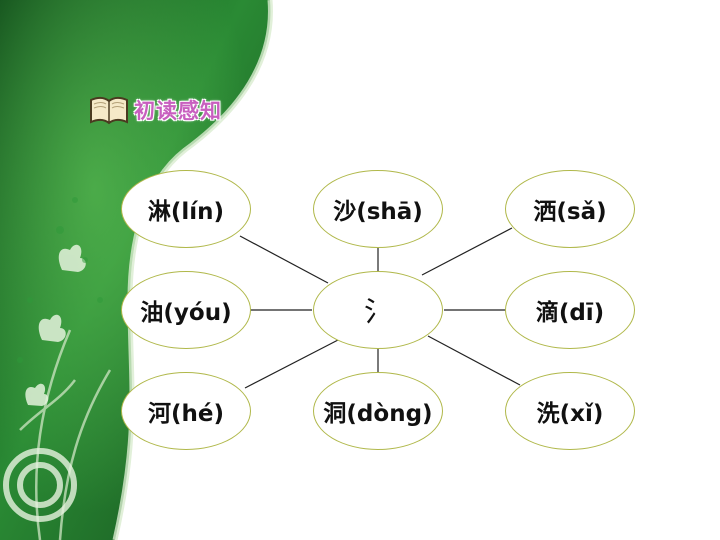  I want to click on word-node-you: 油(yóu), so click(186, 310).